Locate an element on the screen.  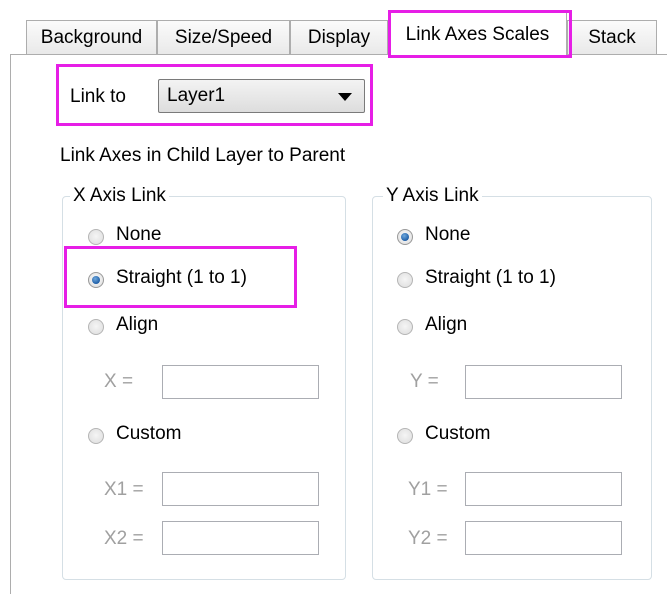
x-align-radio is located at coordinates (96, 327).